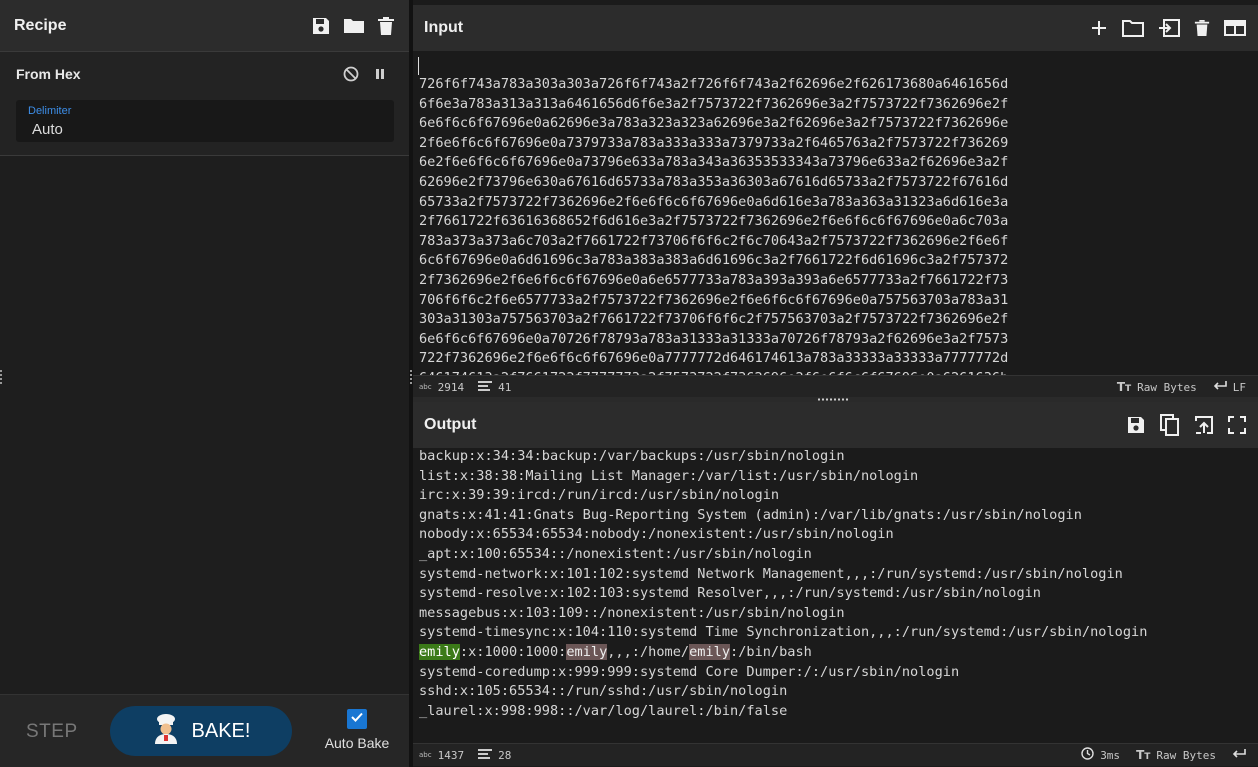 The image size is (1258, 767). I want to click on input-line-count: 41, so click(495, 387).